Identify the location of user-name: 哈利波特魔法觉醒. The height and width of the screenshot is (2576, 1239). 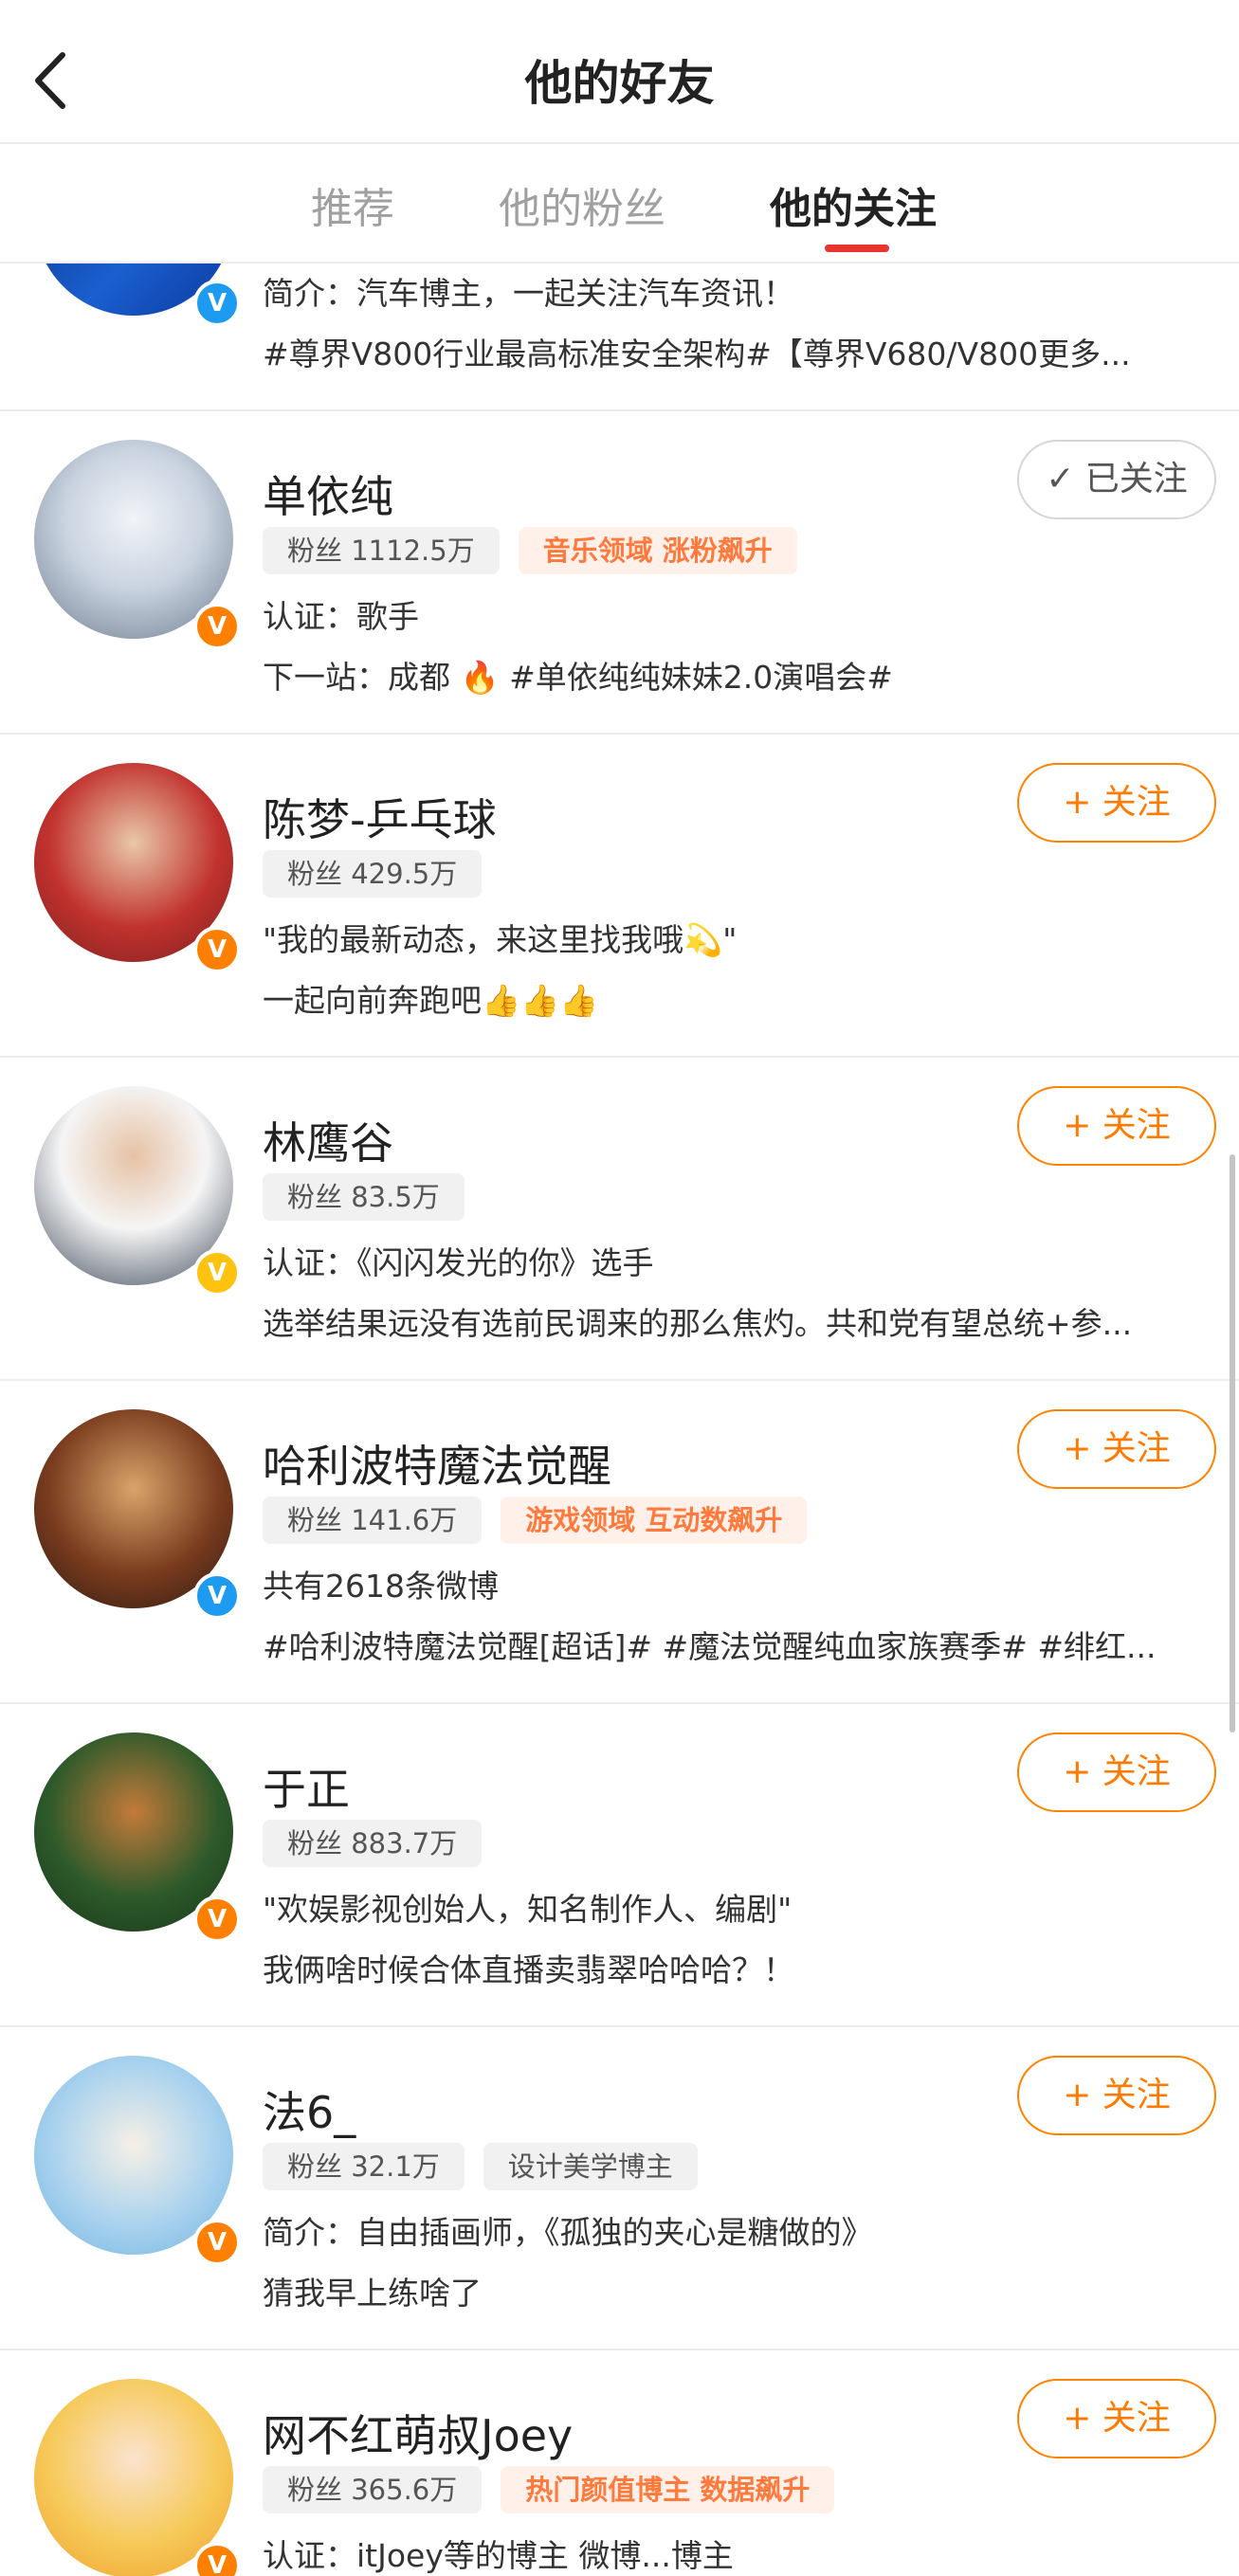
(437, 1463).